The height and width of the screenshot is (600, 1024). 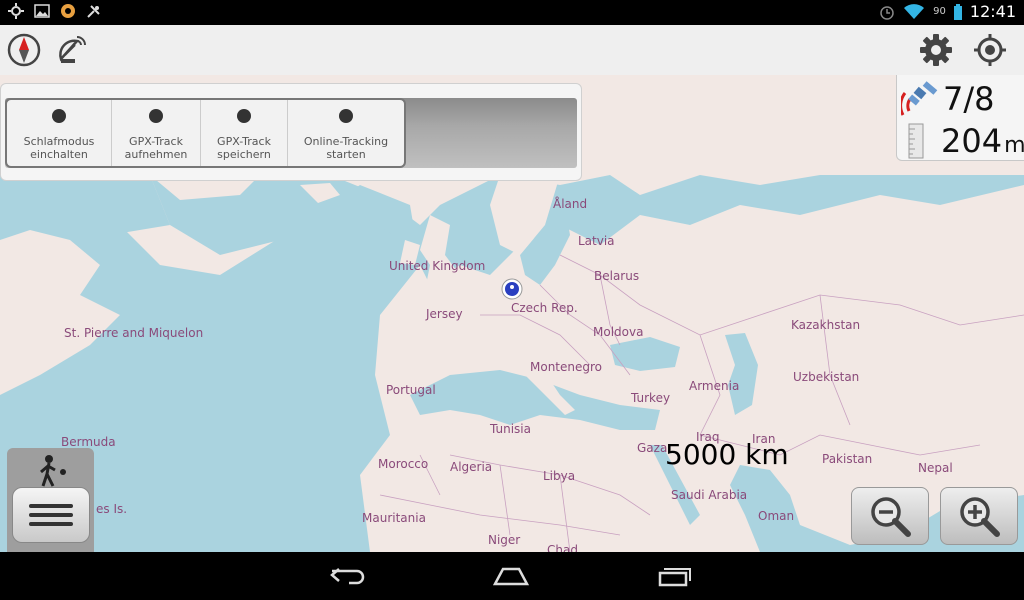 What do you see at coordinates (847, 459) in the screenshot?
I see `map-label-pakistan: Pakistan` at bounding box center [847, 459].